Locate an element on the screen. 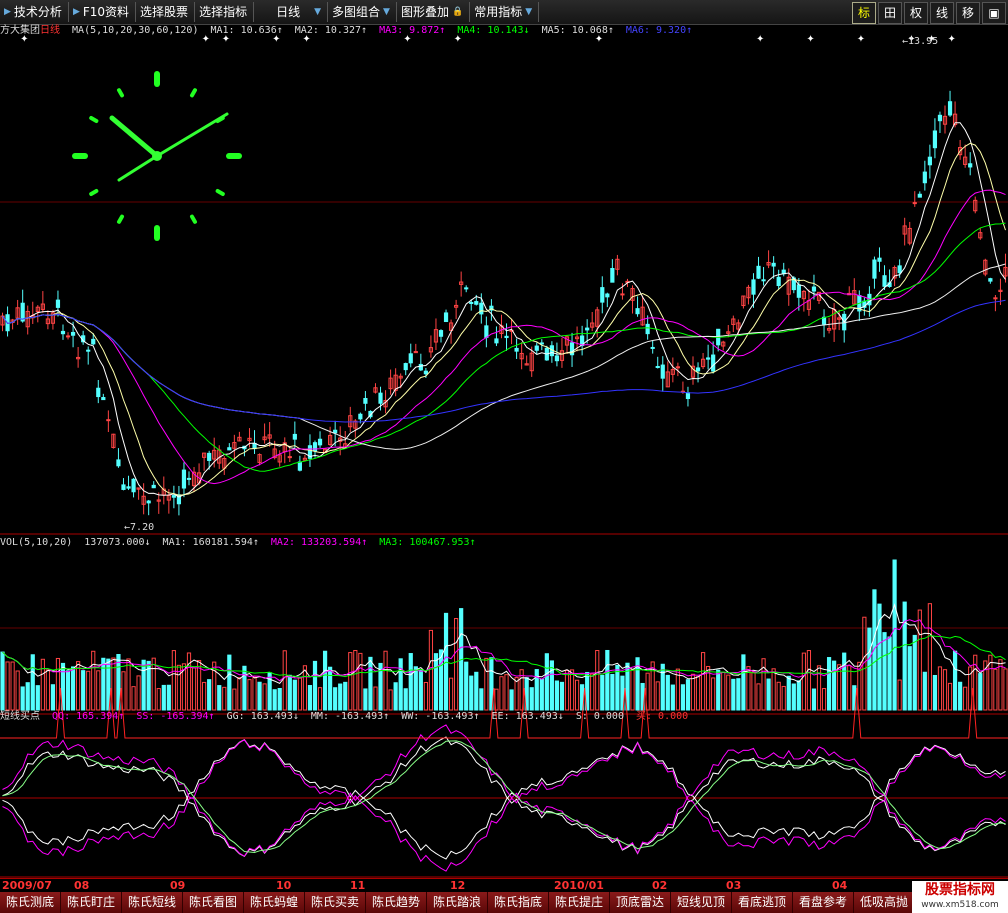 This screenshot has height=913, width=1008. tab-chen-leech: 陈氏蚂蝗 is located at coordinates (274, 902).